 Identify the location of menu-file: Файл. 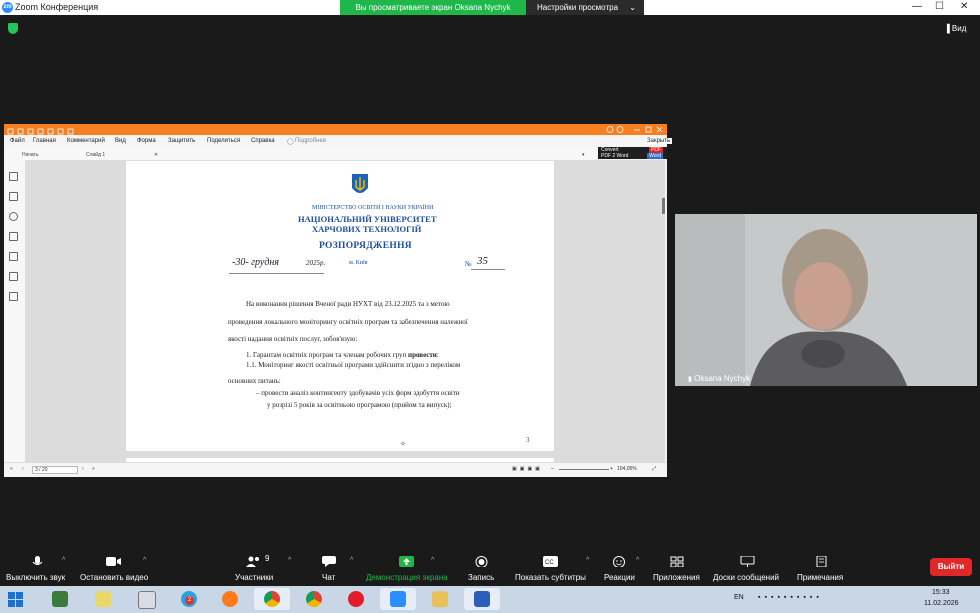
(17, 141).